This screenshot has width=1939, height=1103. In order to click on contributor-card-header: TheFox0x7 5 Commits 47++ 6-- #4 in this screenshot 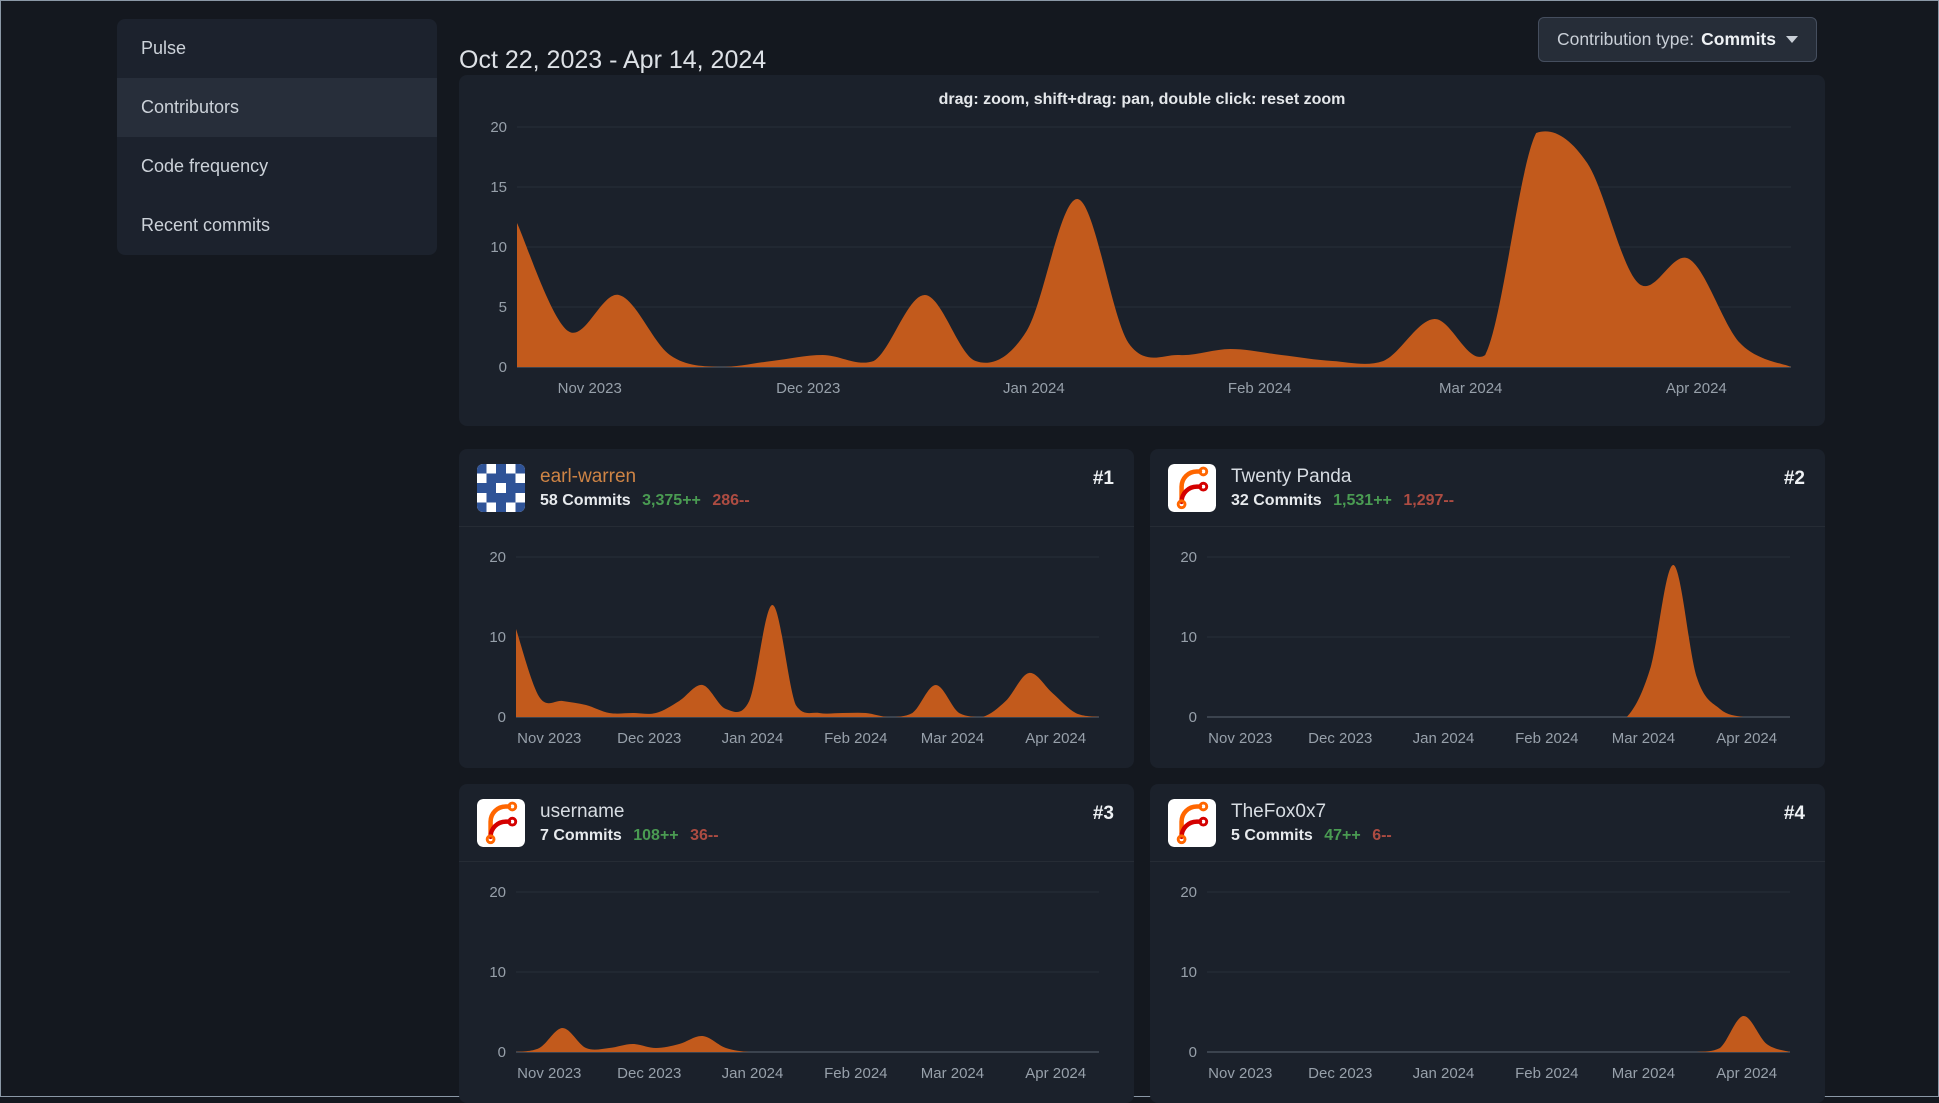, I will do `click(1487, 823)`.